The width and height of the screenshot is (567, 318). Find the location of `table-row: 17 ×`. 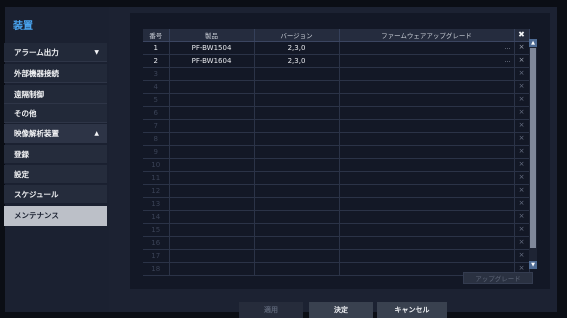

table-row: 17 × is located at coordinates (336, 256).